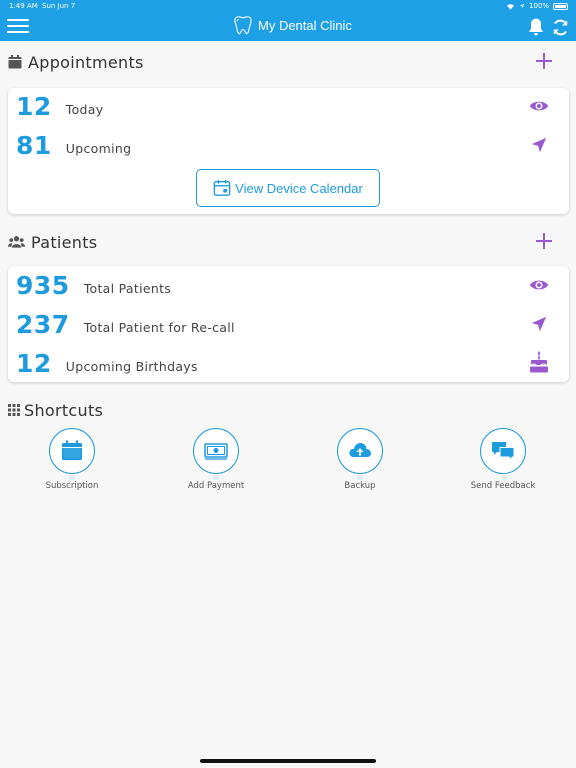  What do you see at coordinates (288, 761) in the screenshot?
I see `home-indicator` at bounding box center [288, 761].